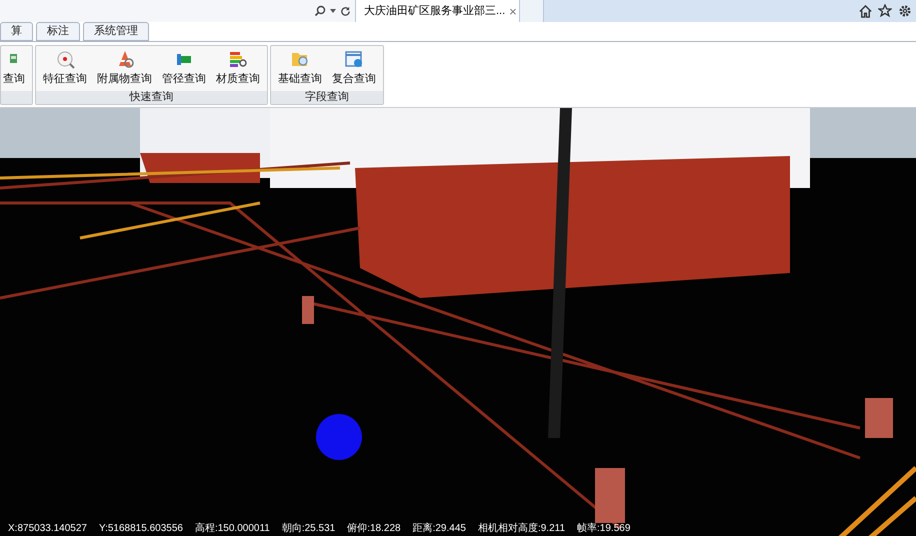 The image size is (916, 536). What do you see at coordinates (522, 529) in the screenshot?
I see `status-text: 相机相对高度:9.211` at bounding box center [522, 529].